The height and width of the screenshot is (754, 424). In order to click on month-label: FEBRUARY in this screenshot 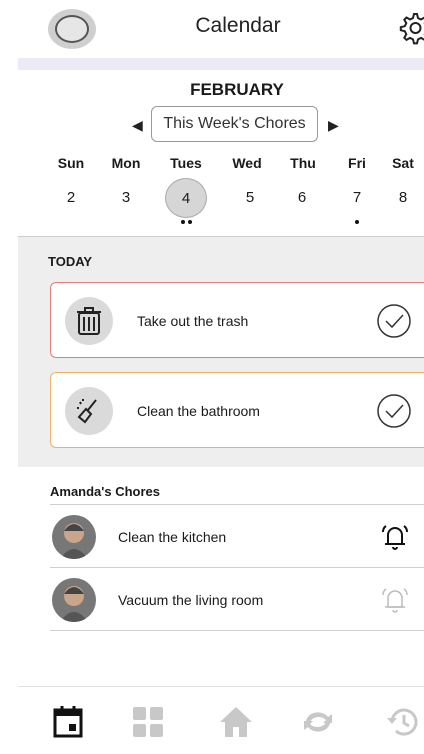, I will do `click(237, 89)`.